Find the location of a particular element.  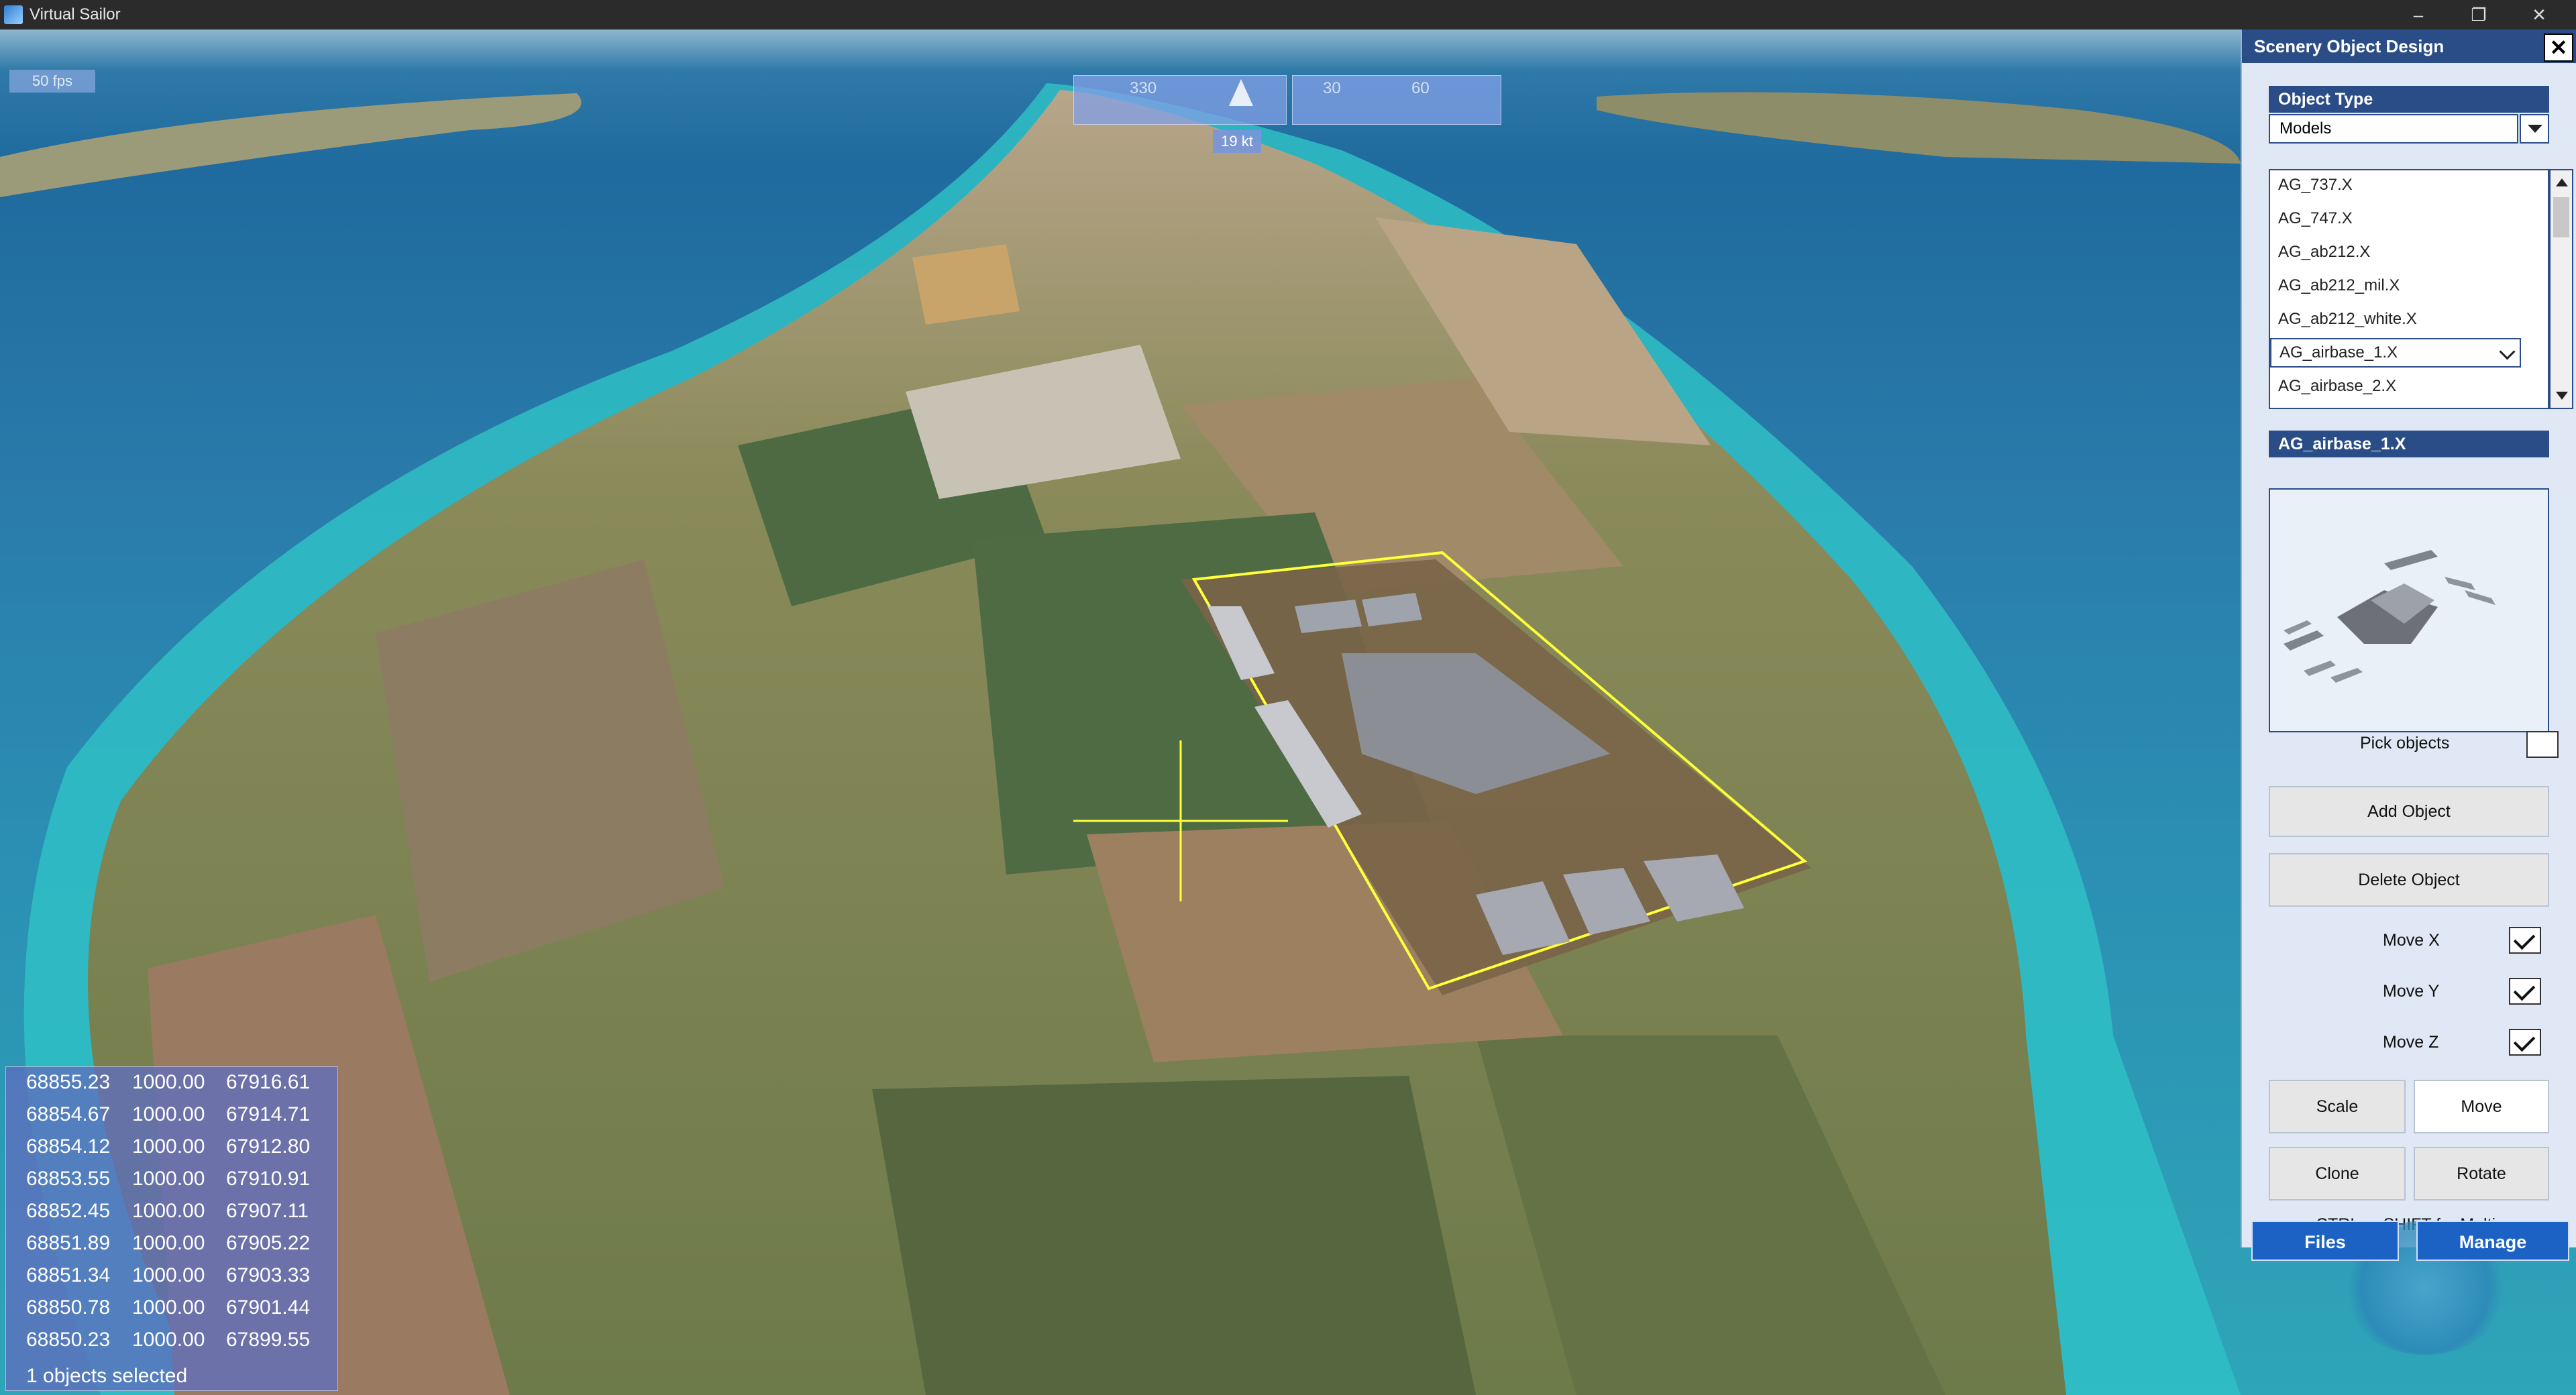

restore-button: ❐ is located at coordinates (2479, 15).